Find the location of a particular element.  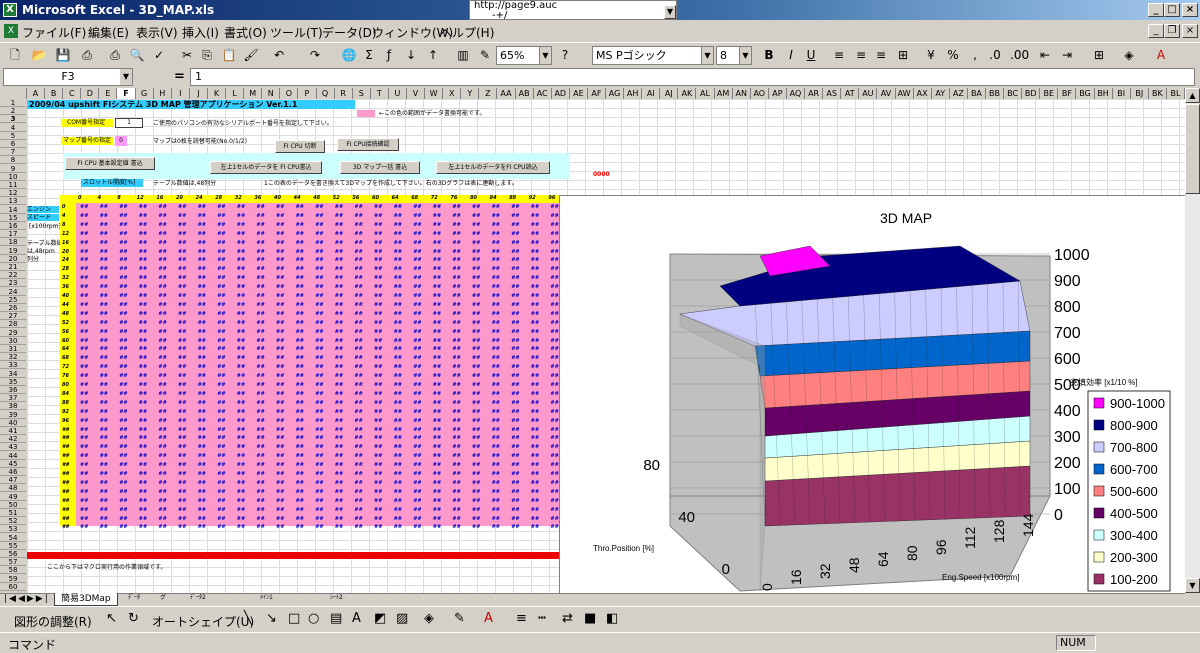

row-header: 25 is located at coordinates (13, 300).